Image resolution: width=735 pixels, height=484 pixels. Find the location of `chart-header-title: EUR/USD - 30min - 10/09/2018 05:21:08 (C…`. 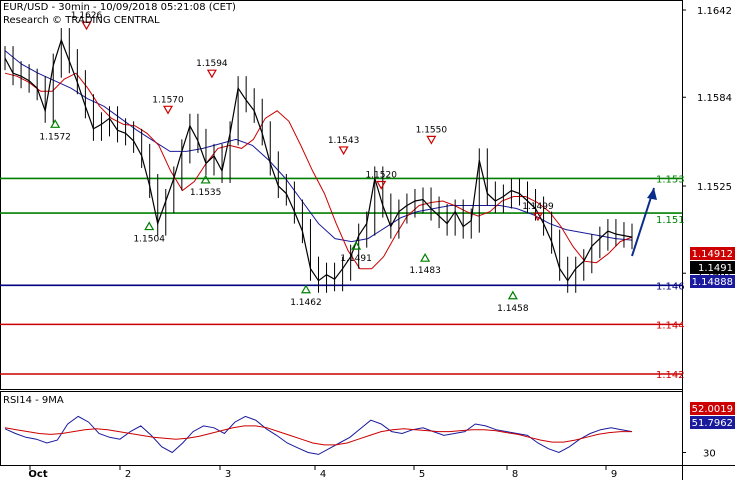

chart-header-title: EUR/USD - 30min - 10/09/2018 05:21:08 (C… is located at coordinates (119, 7).